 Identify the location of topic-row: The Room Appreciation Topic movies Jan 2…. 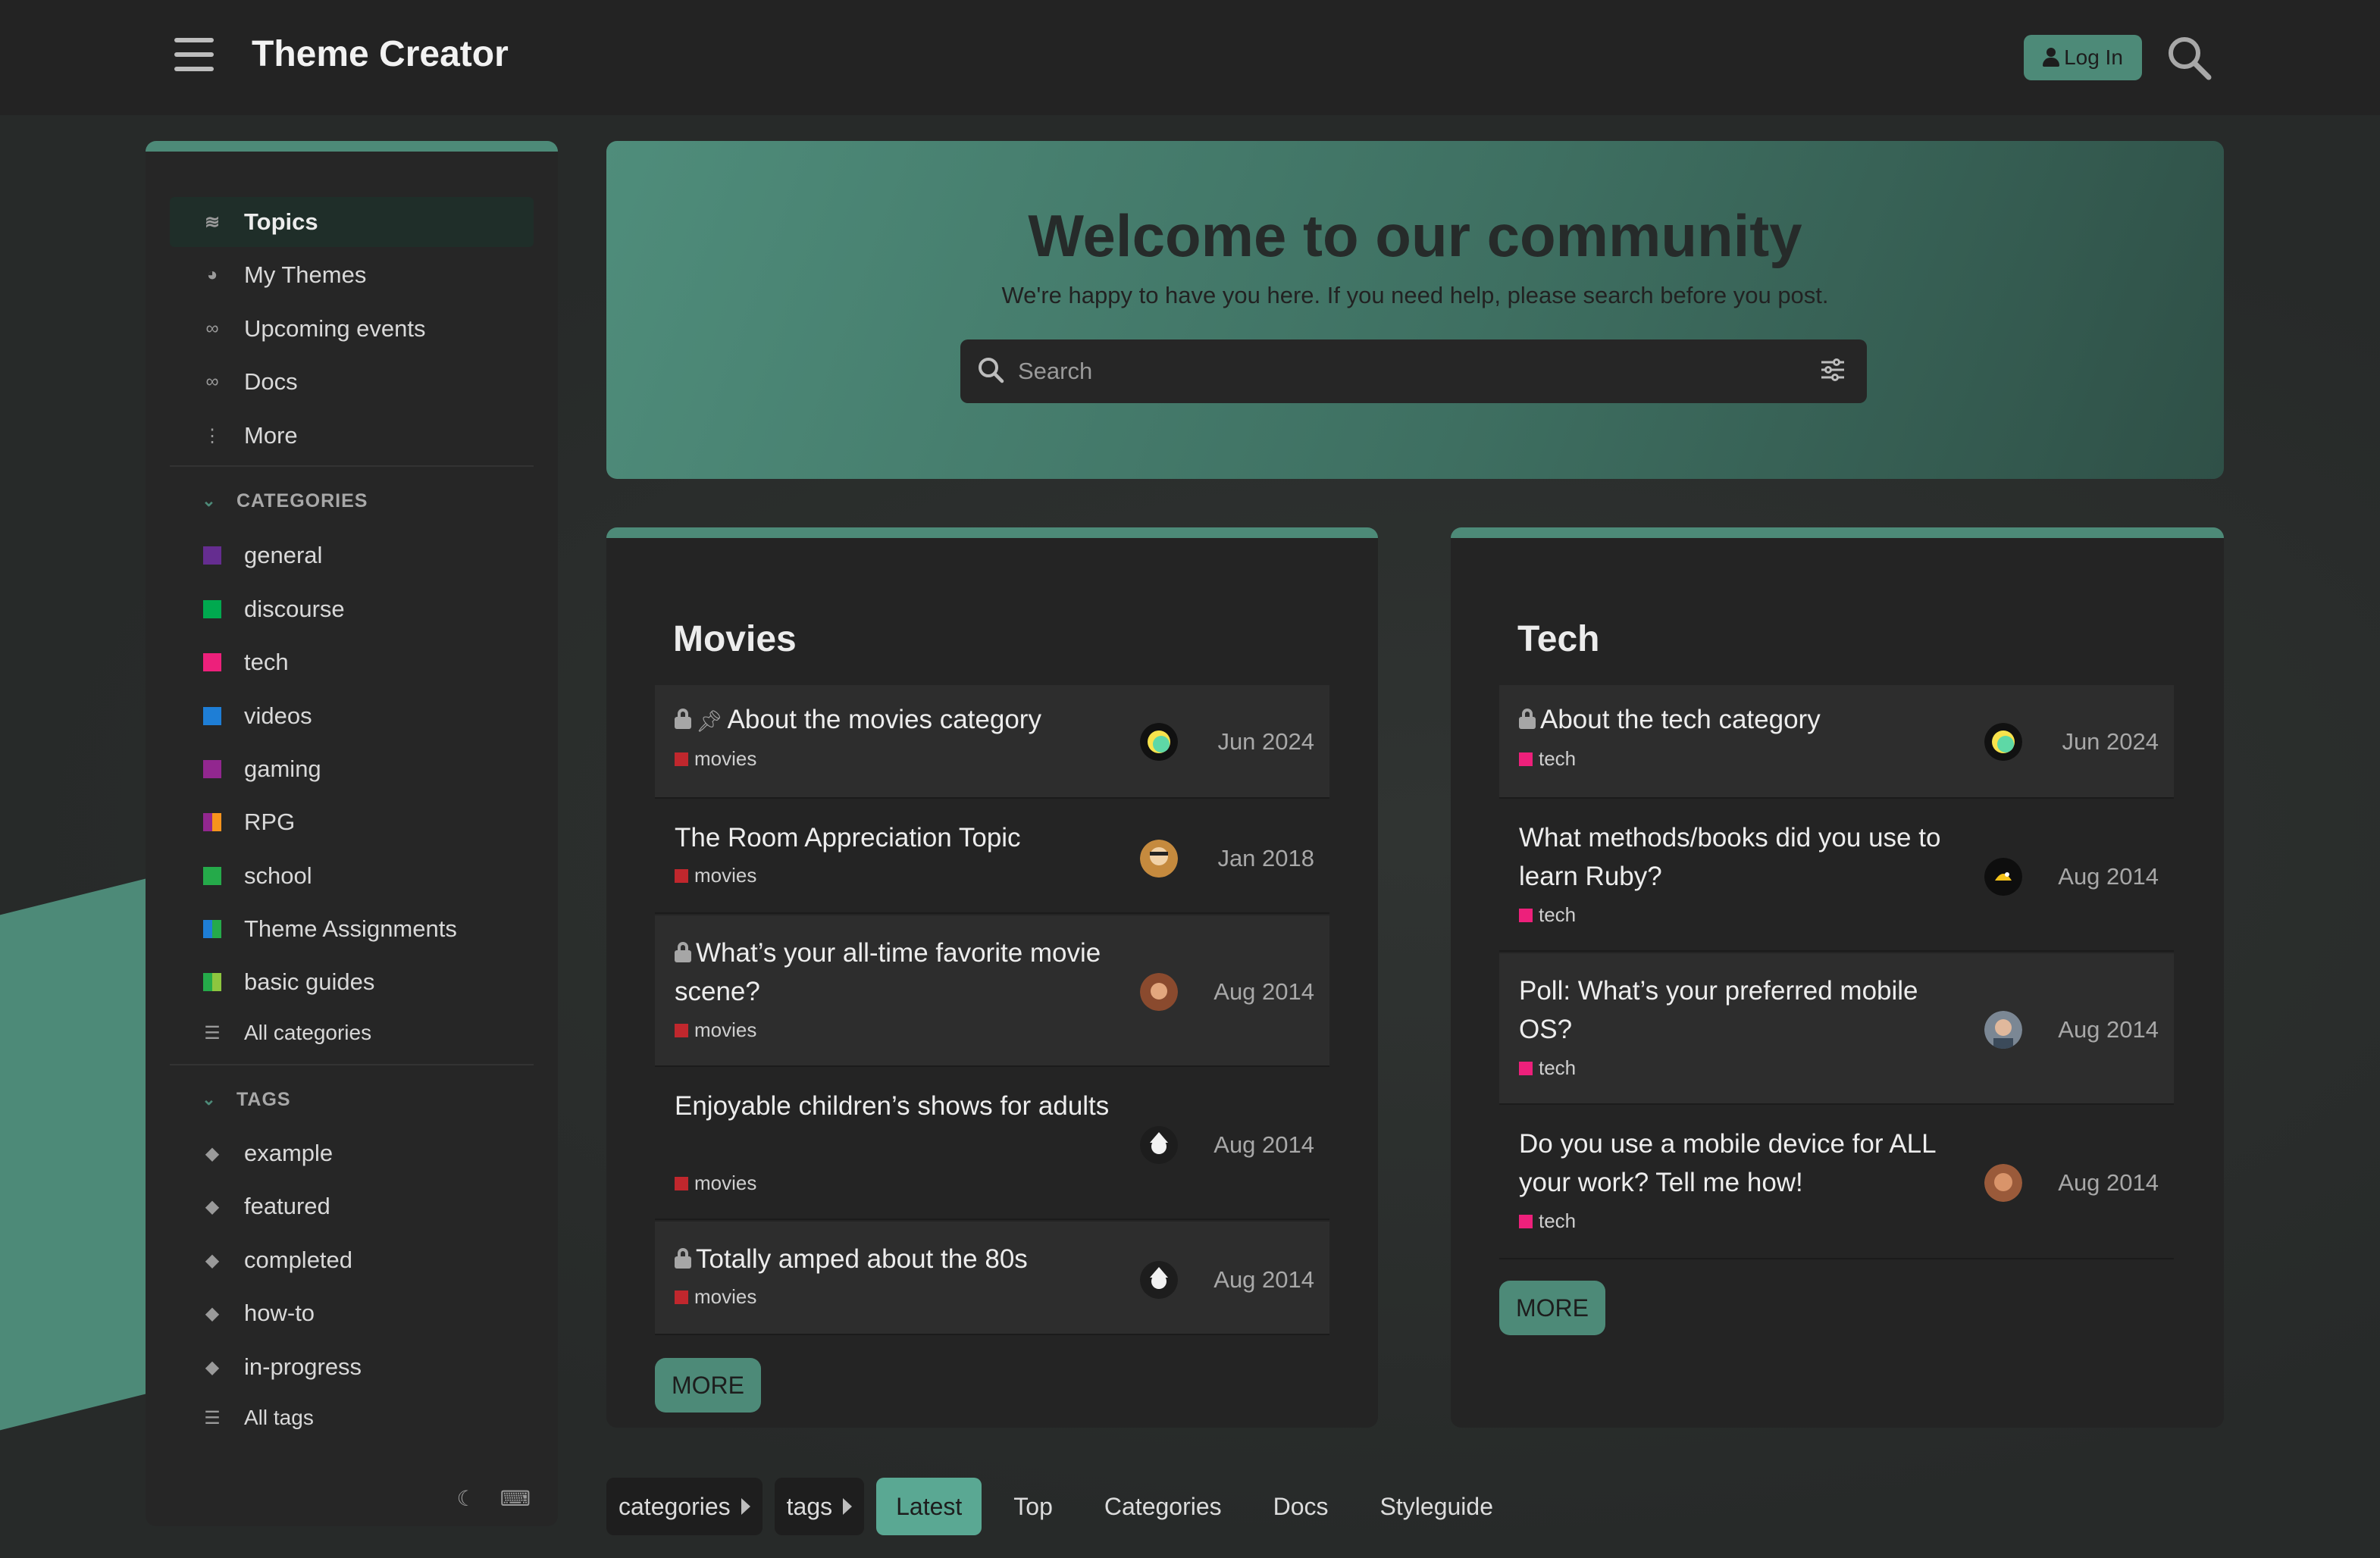
(992, 857).